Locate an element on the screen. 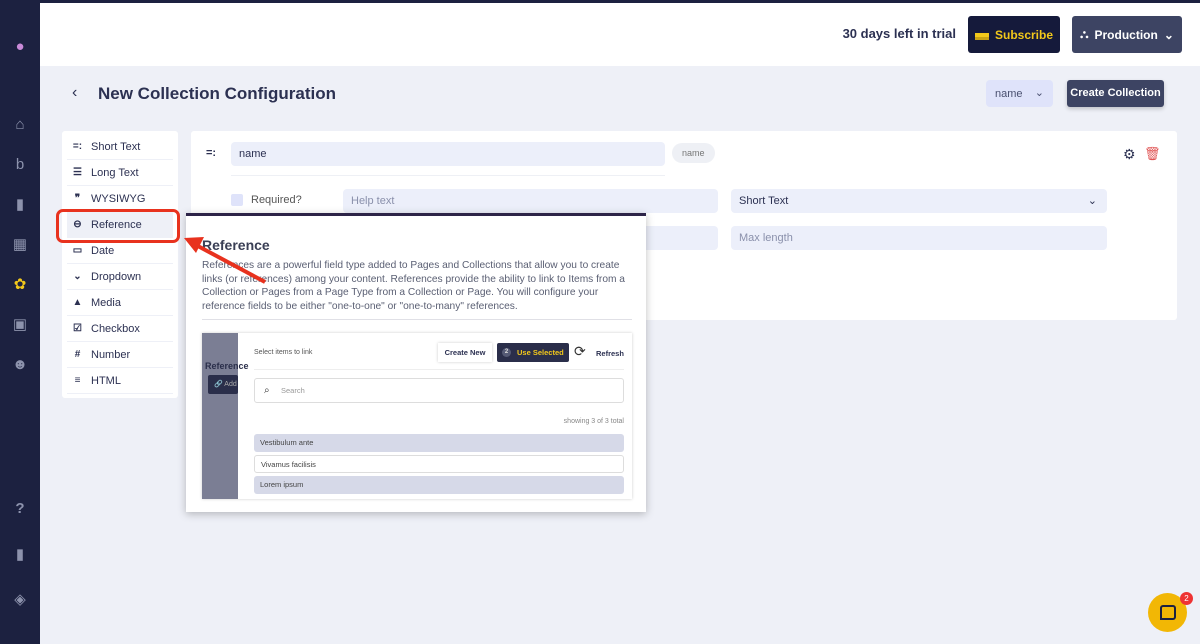 Image resolution: width=1200 pixels, height=644 pixels. field-type-value: Short Text is located at coordinates (764, 201).